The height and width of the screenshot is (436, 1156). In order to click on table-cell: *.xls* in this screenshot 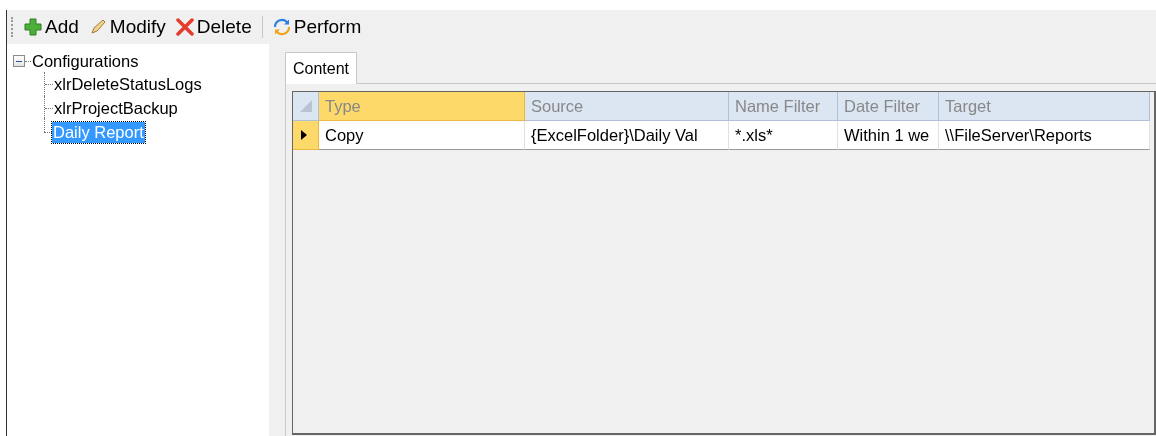, I will do `click(783, 135)`.